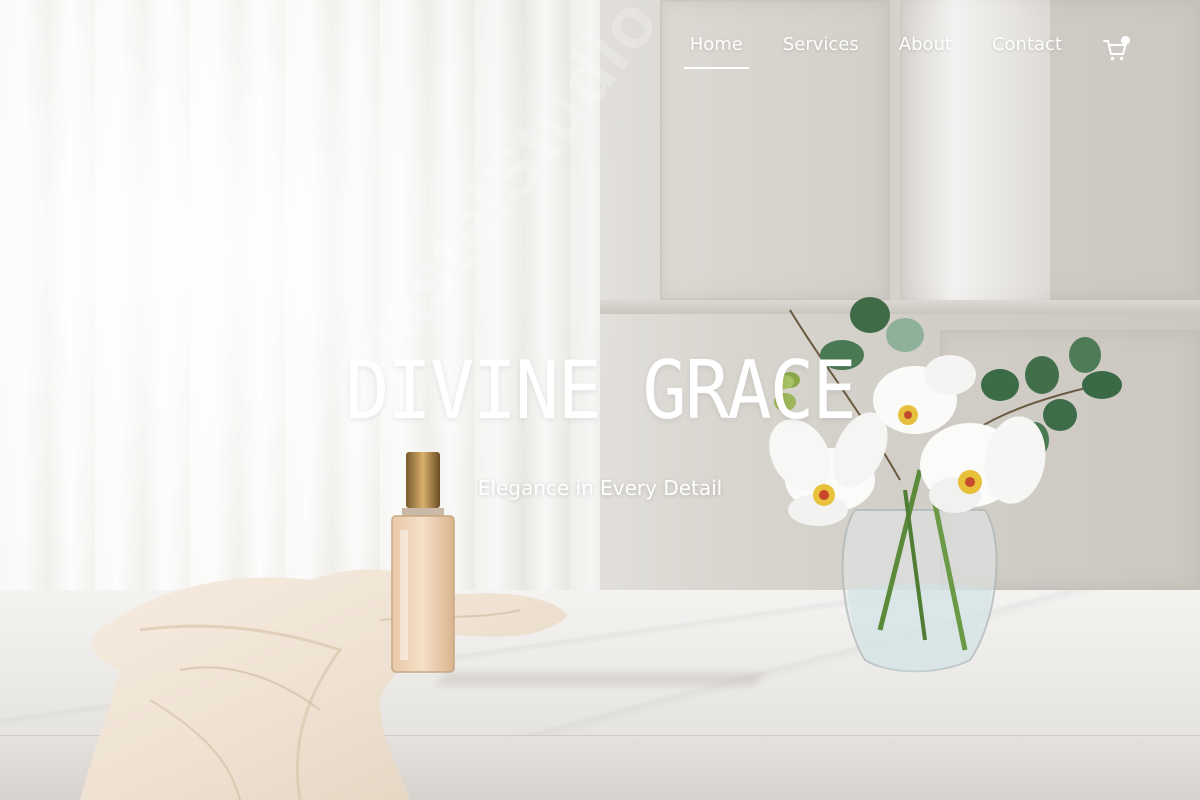  What do you see at coordinates (1027, 49) in the screenshot?
I see `nav-contact-link: Contact` at bounding box center [1027, 49].